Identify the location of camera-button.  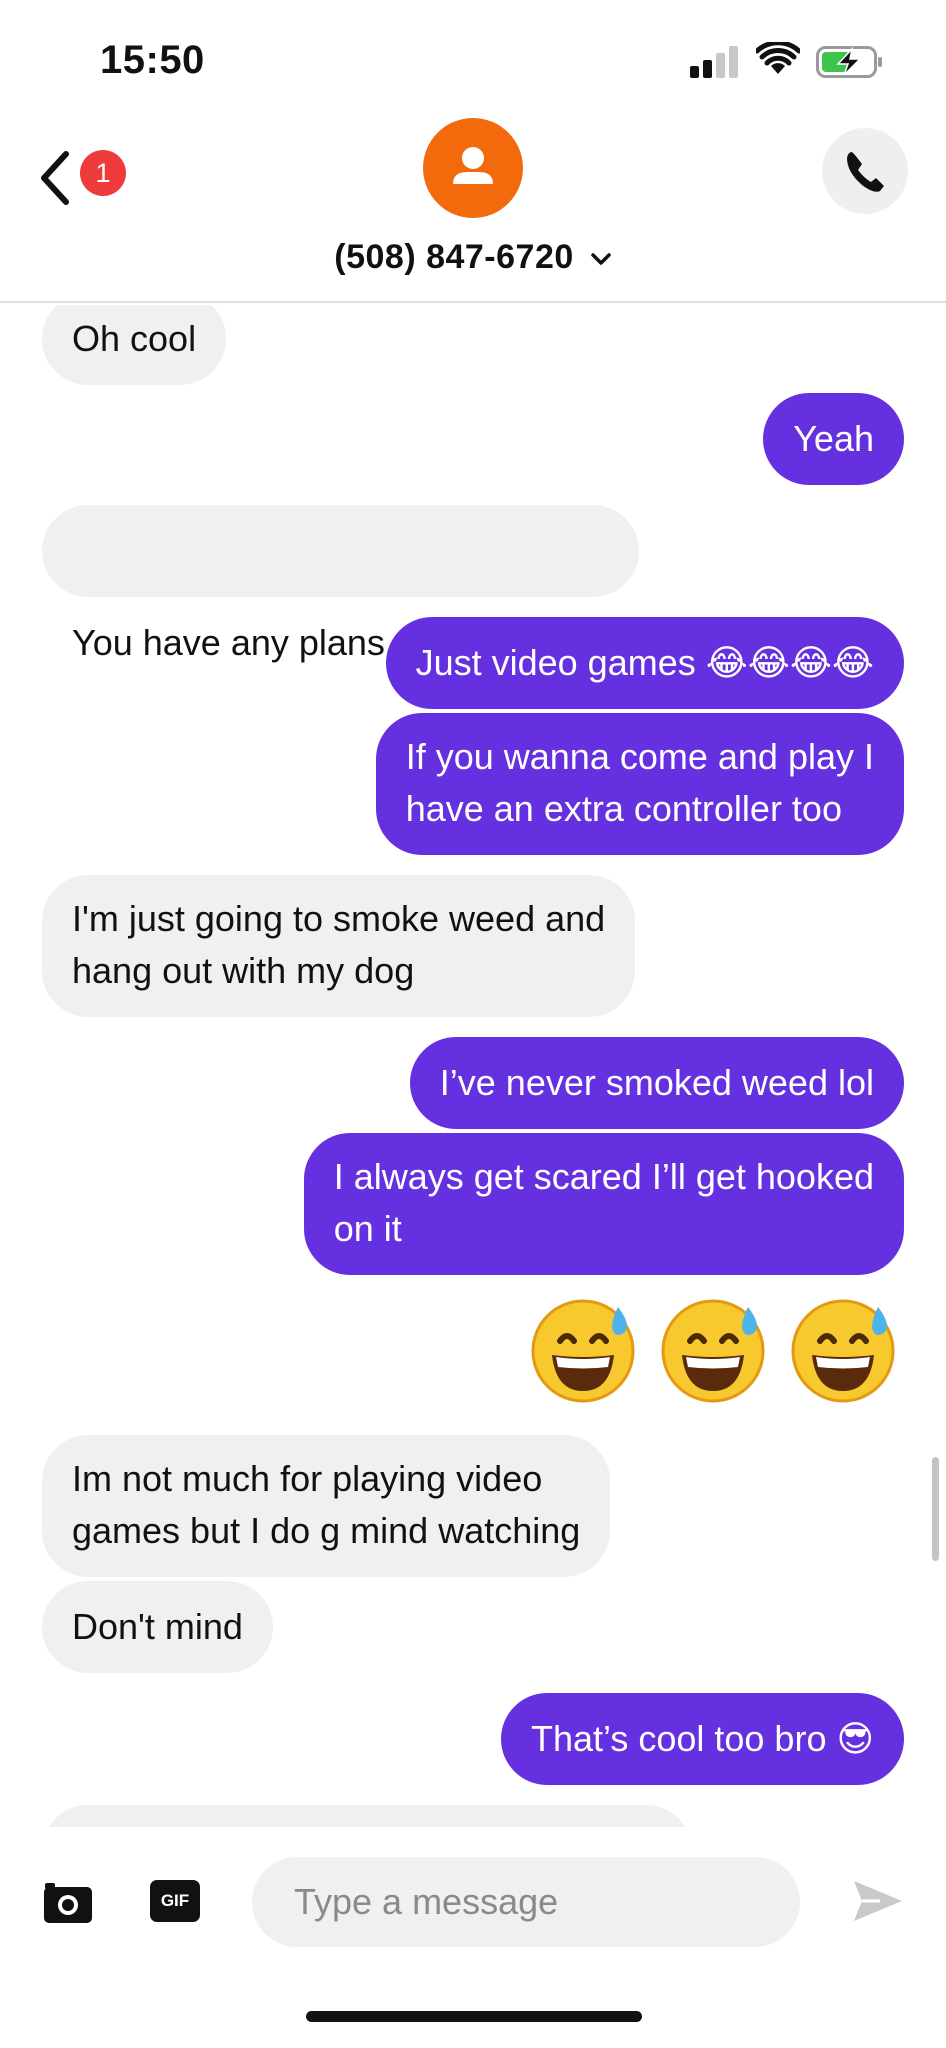
(68, 1901).